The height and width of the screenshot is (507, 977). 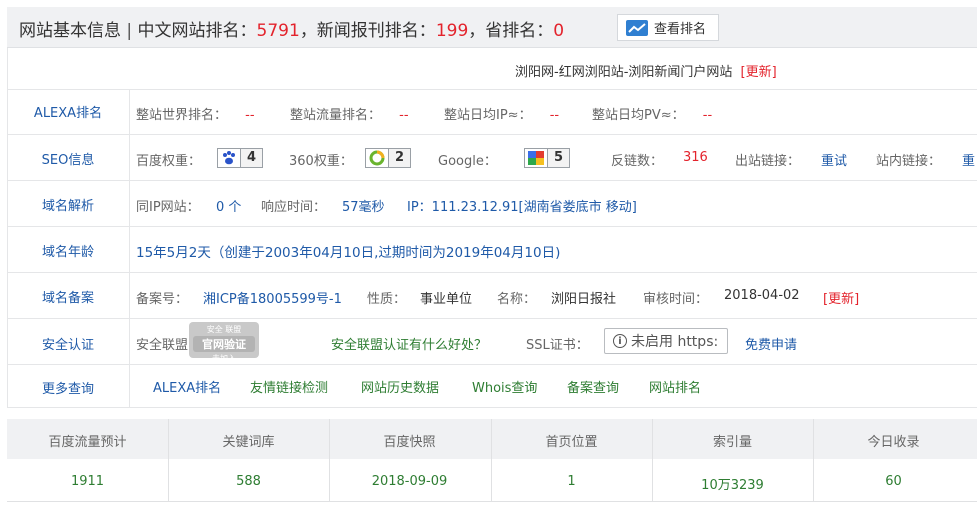 I want to click on stats-value-today-indexed: 60, so click(x=893, y=481).